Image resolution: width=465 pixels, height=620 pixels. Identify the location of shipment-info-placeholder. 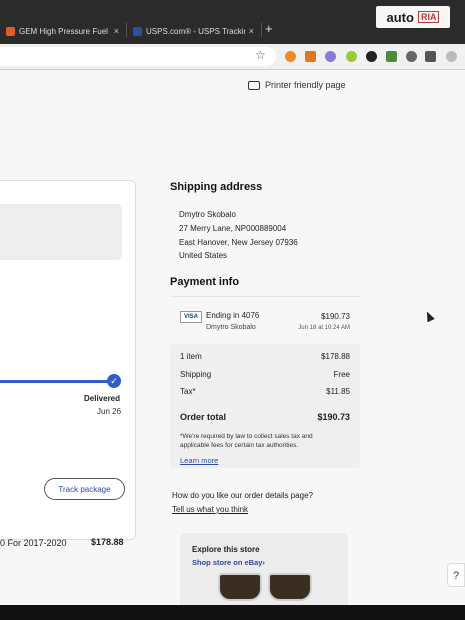
(61, 232).